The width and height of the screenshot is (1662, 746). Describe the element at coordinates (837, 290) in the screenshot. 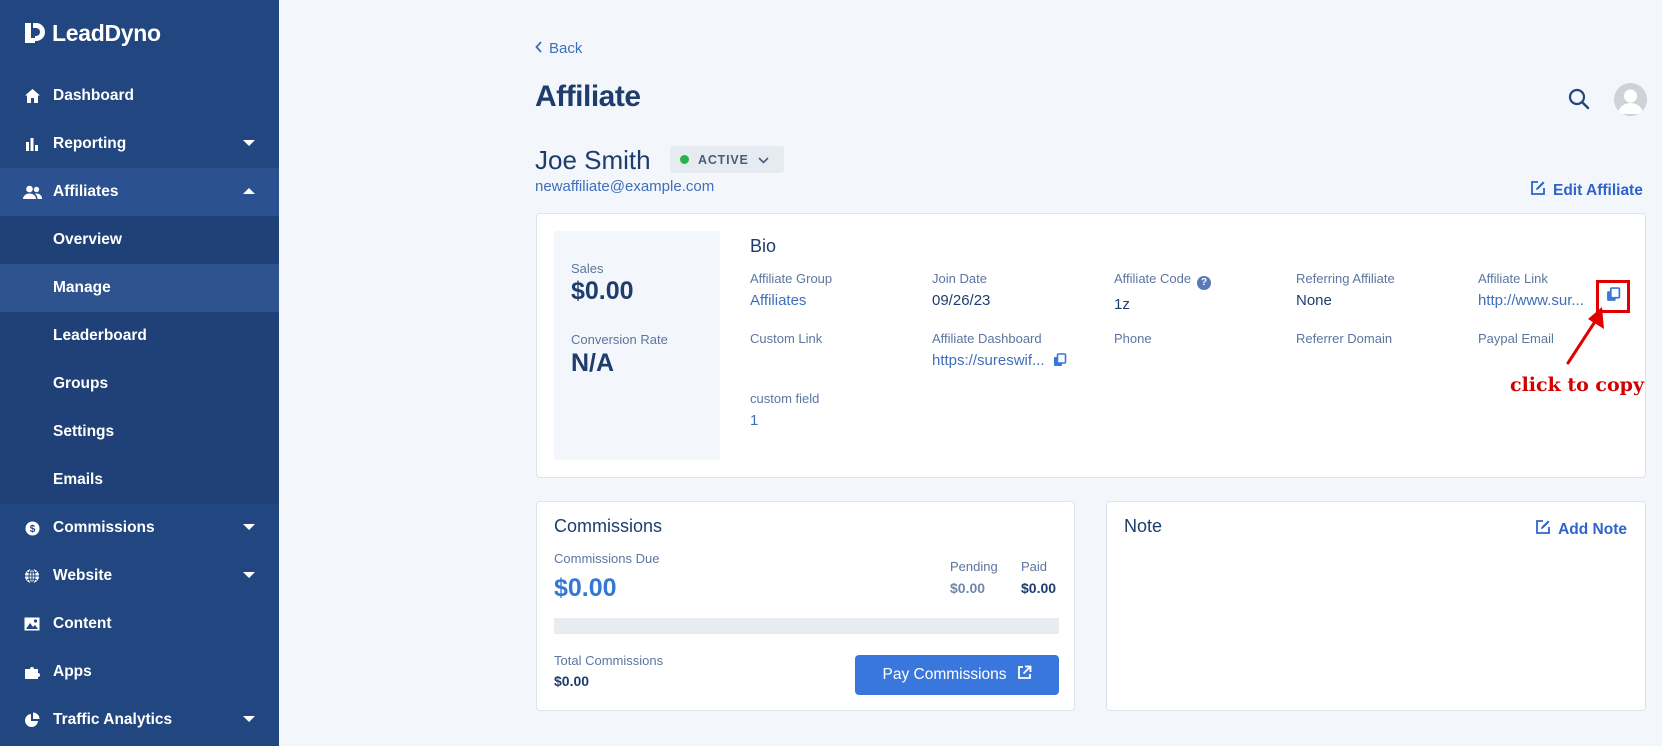

I see `field-affiliate-group: Affiliate Group Affiliates` at that location.